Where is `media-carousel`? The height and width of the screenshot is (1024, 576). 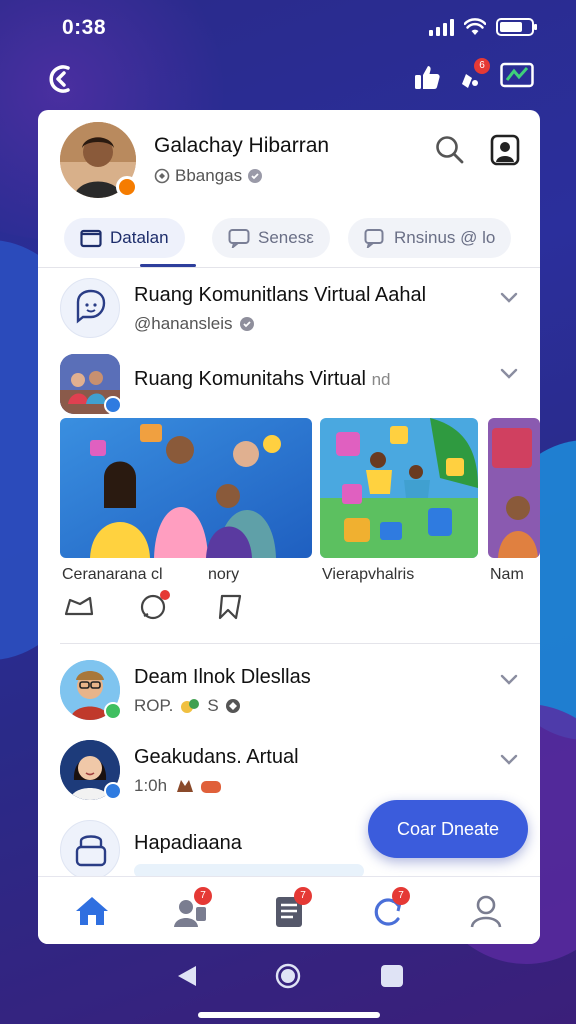
media-carousel is located at coordinates (300, 488).